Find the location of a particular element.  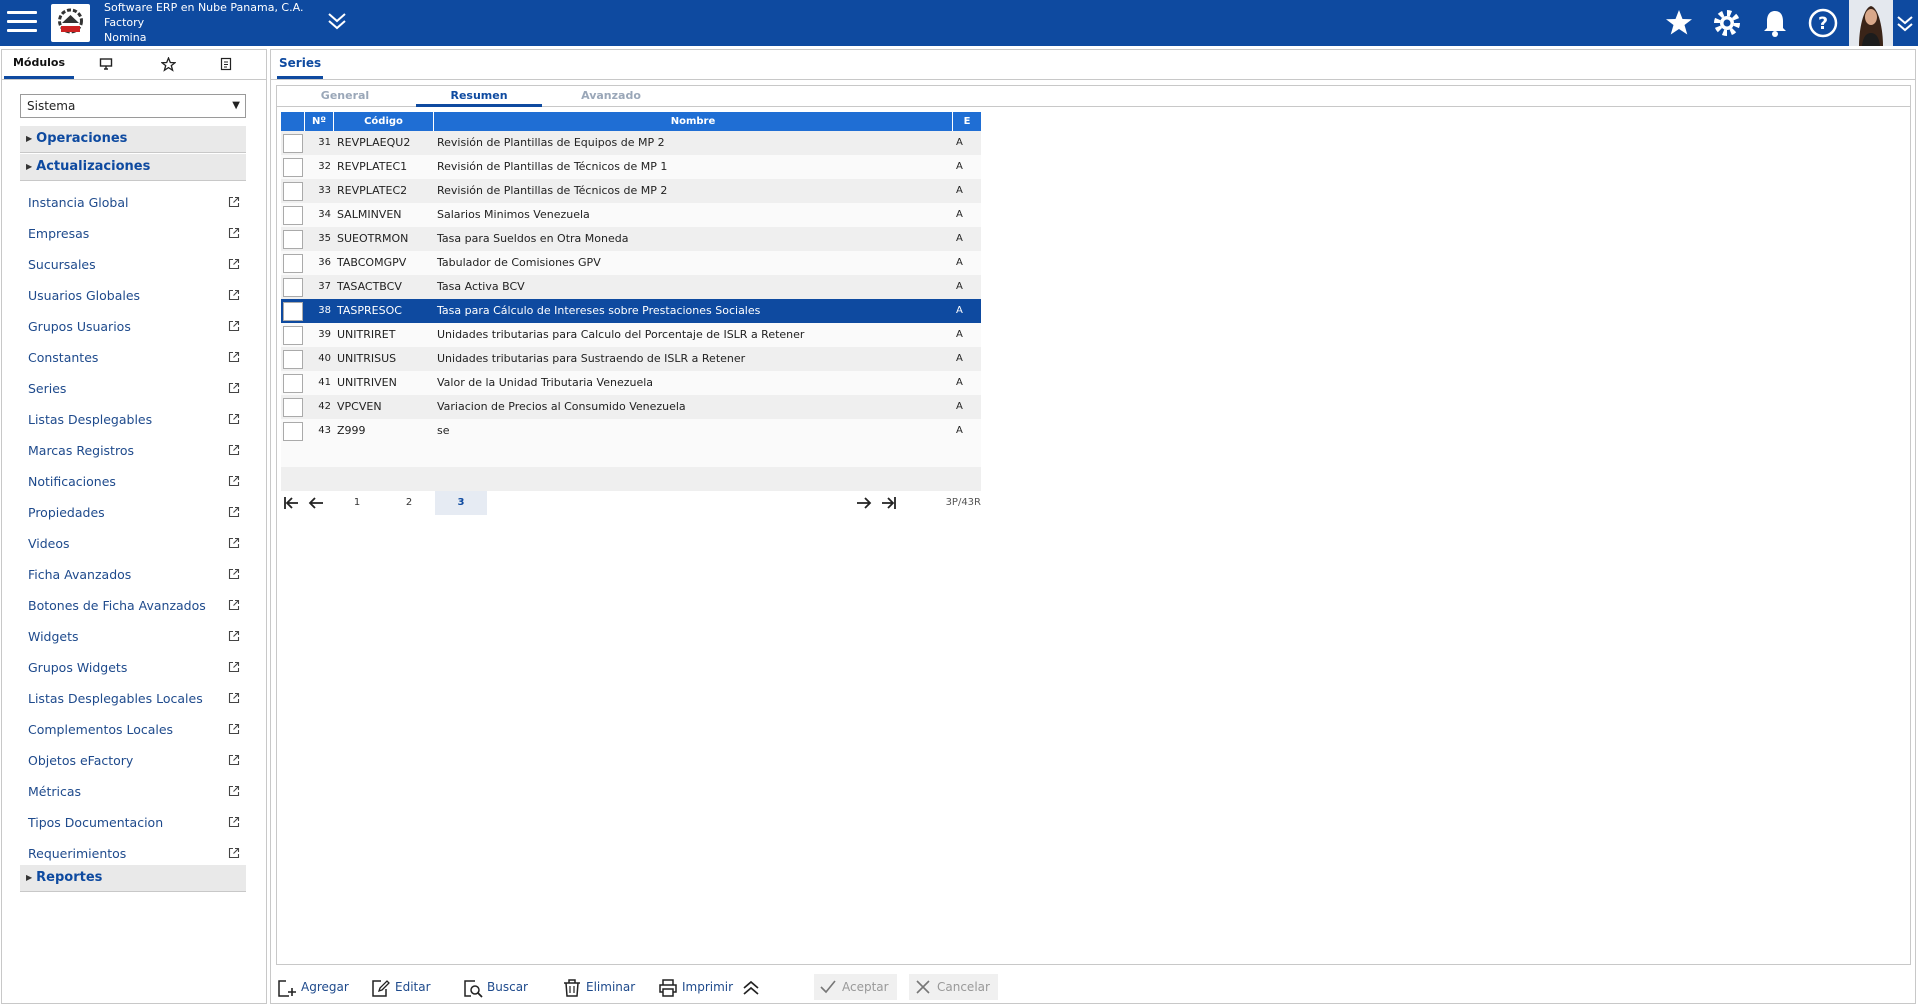

nav-item-propiedades: Propiedades is located at coordinates (133, 512).